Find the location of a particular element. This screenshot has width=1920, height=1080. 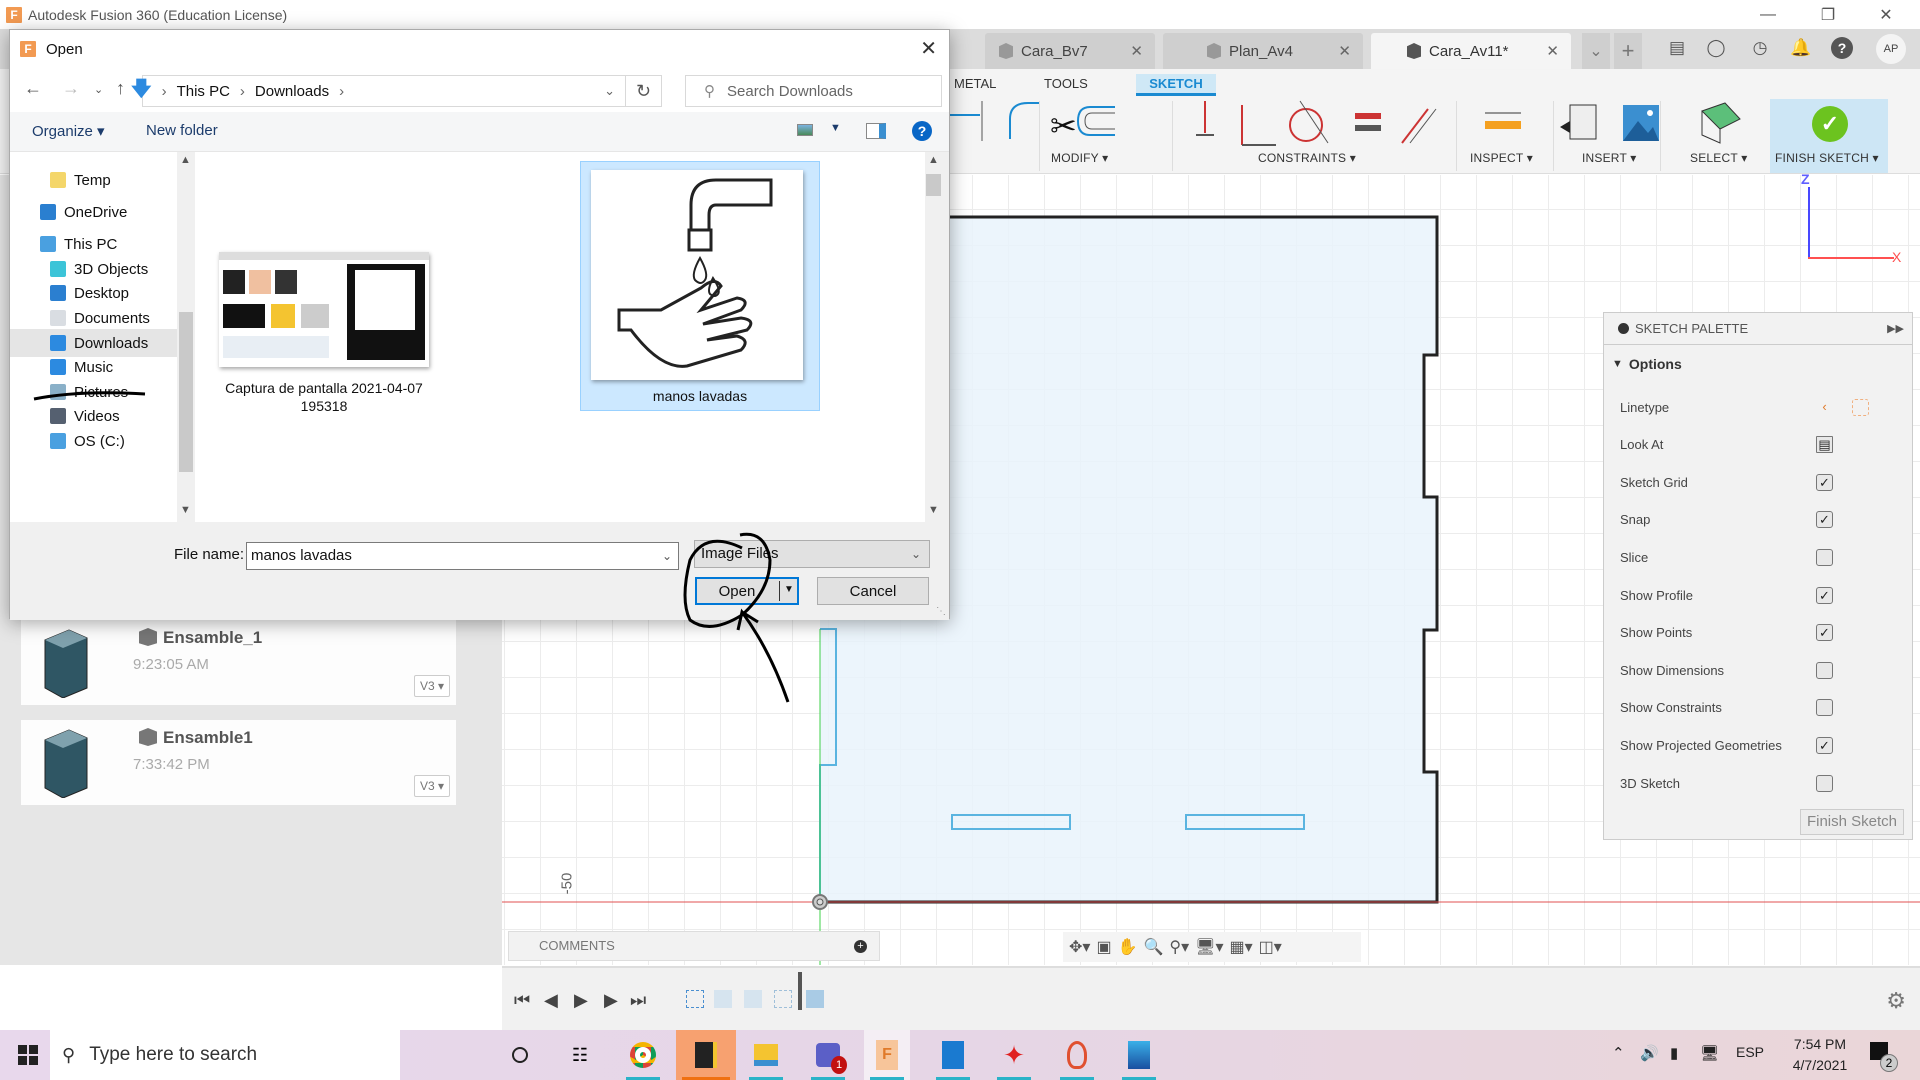

new-folder-button: New folder is located at coordinates (182, 130).